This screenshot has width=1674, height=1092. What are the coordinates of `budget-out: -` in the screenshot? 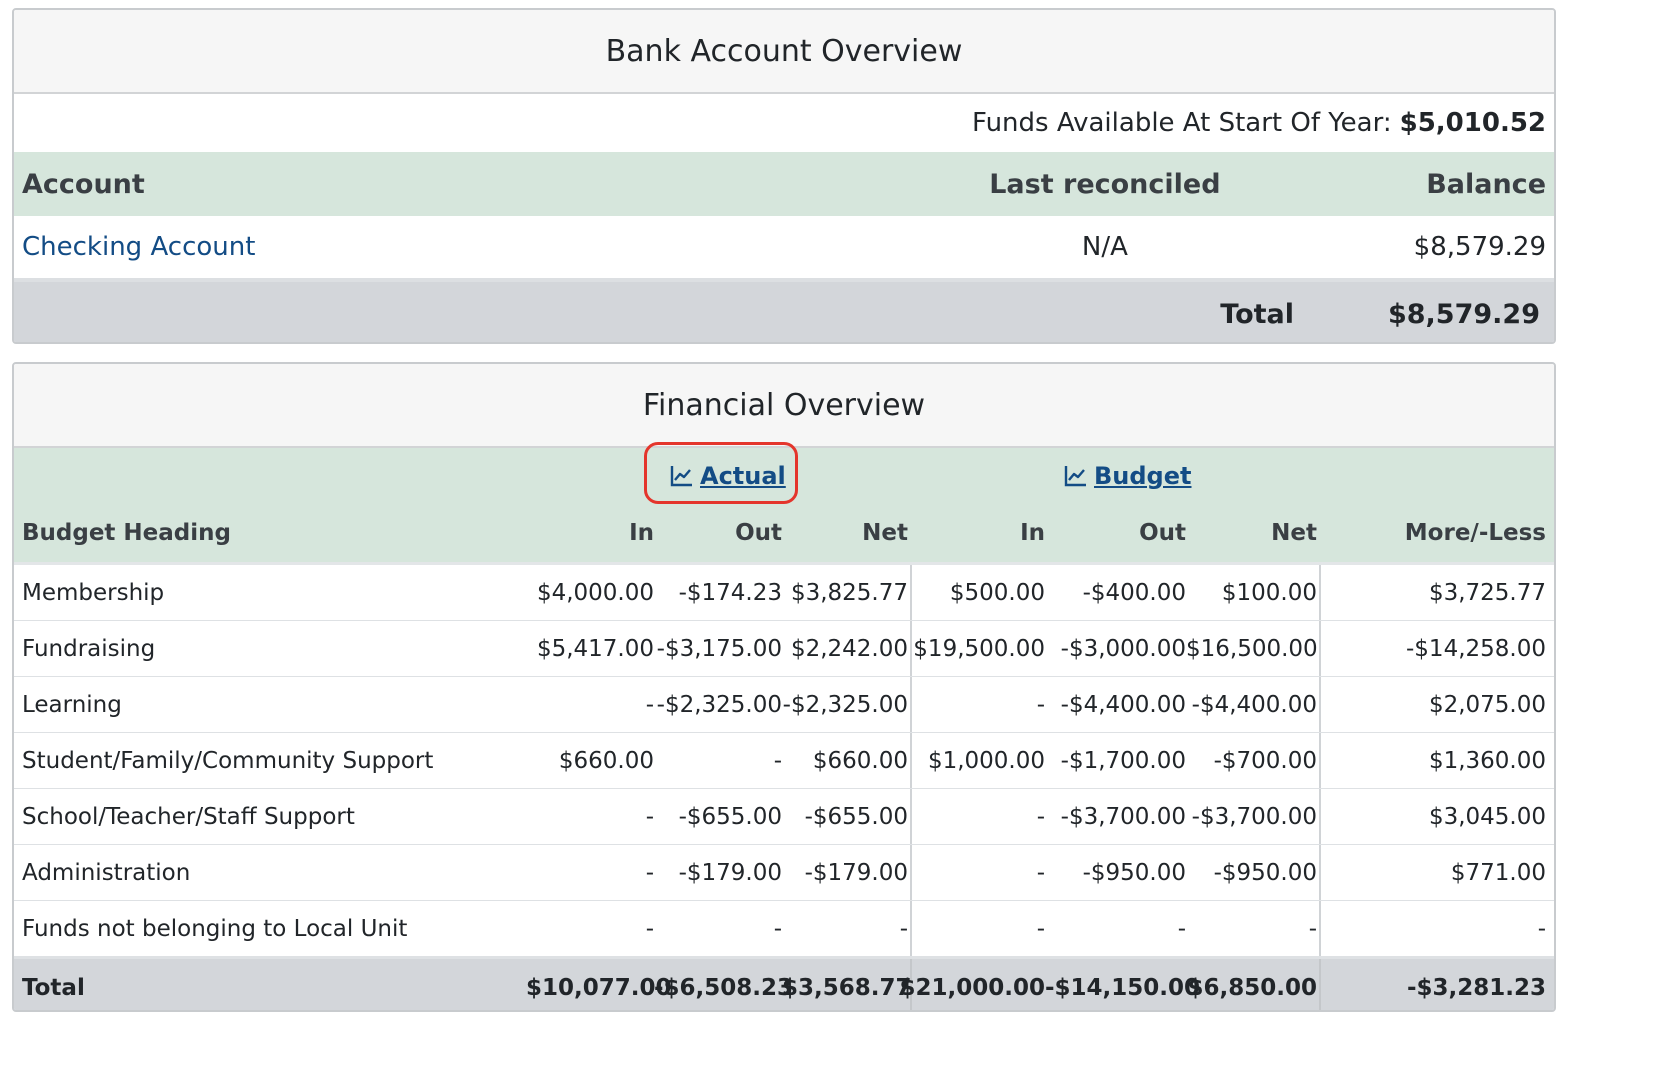 It's located at (1181, 928).